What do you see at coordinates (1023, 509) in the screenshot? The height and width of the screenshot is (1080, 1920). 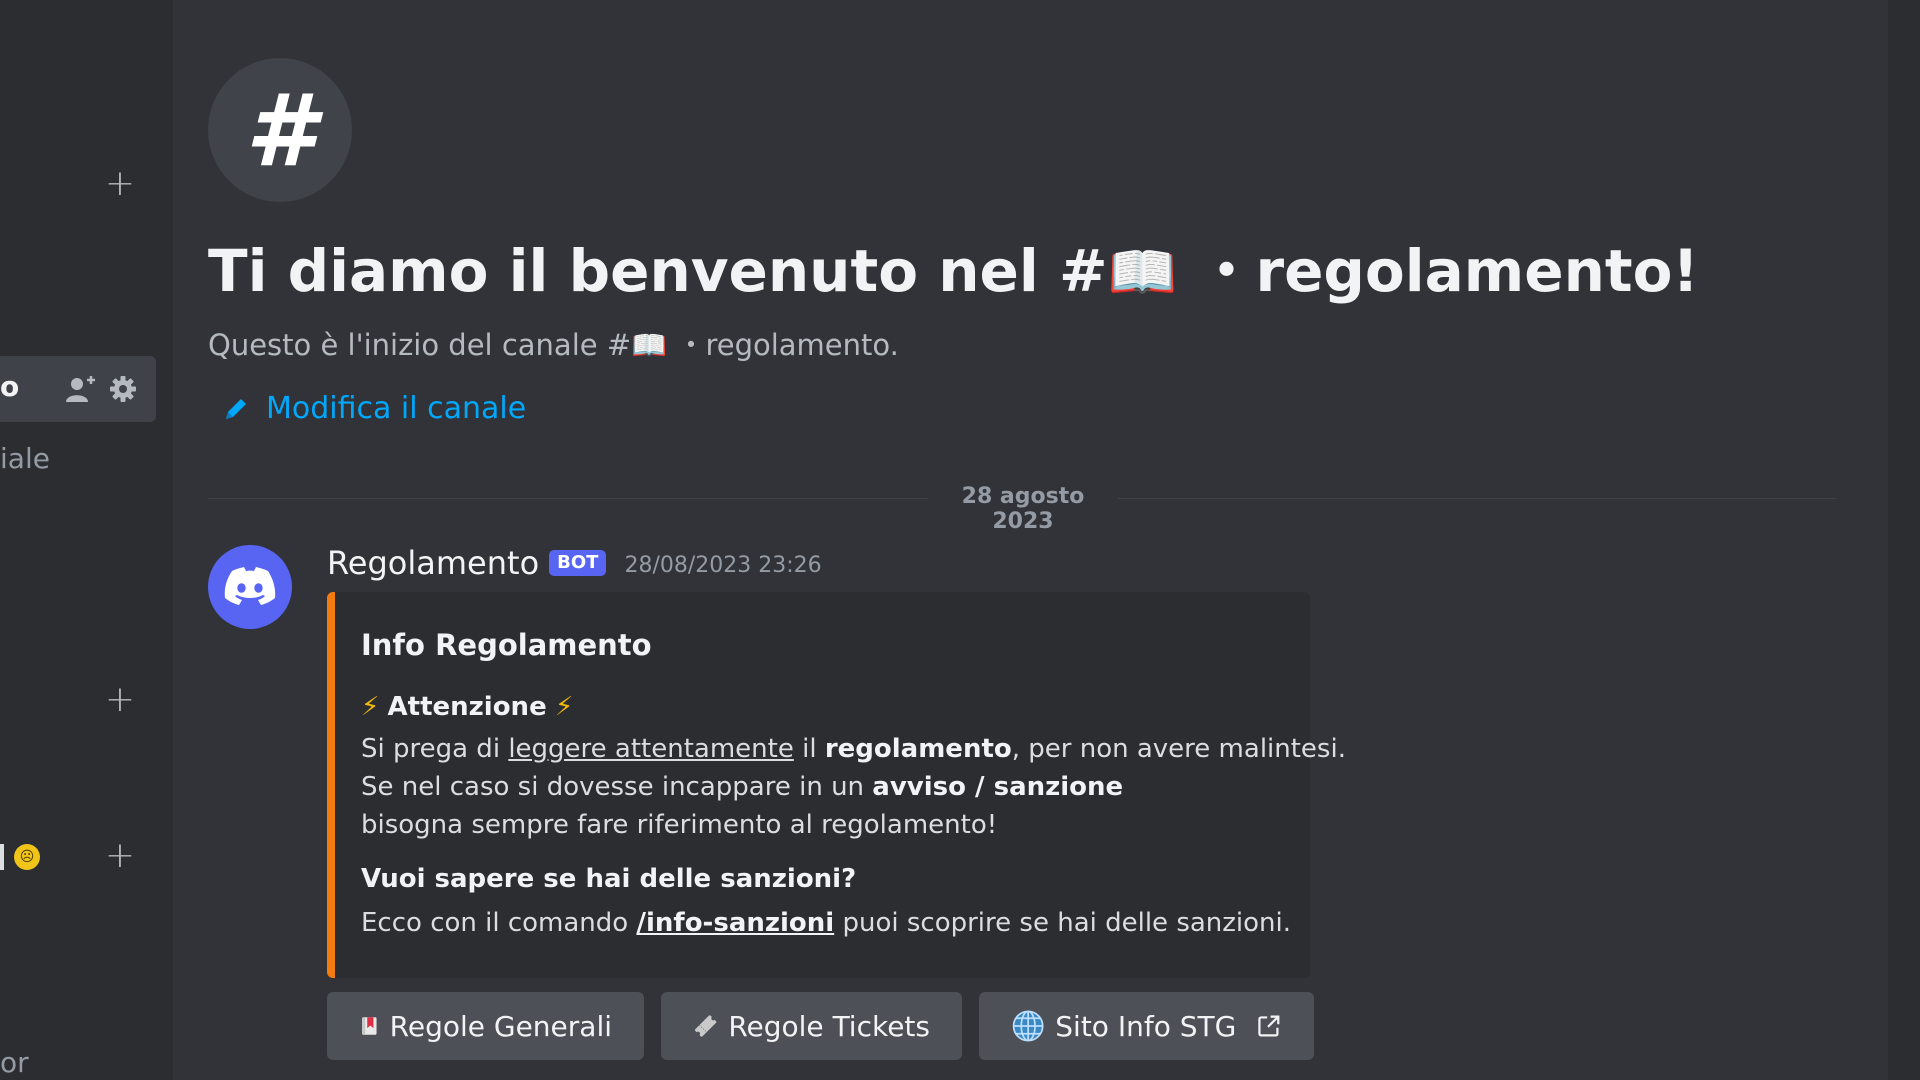 I see `date-divider-label: 28 agosto 2023` at bounding box center [1023, 509].